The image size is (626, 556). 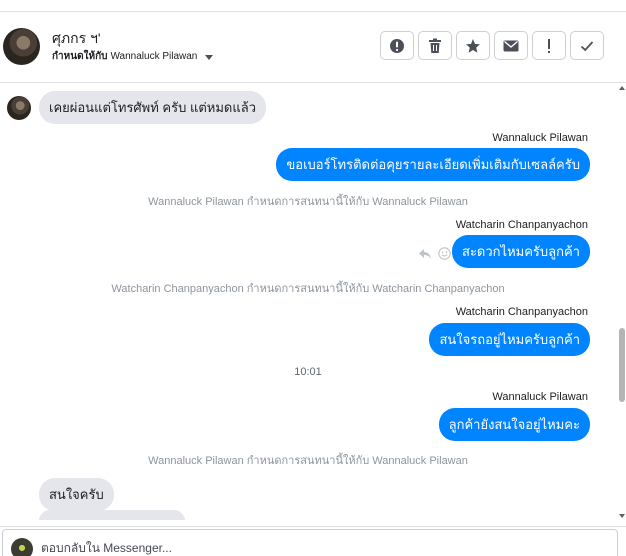 I want to click on envelope-icon, so click(x=511, y=45).